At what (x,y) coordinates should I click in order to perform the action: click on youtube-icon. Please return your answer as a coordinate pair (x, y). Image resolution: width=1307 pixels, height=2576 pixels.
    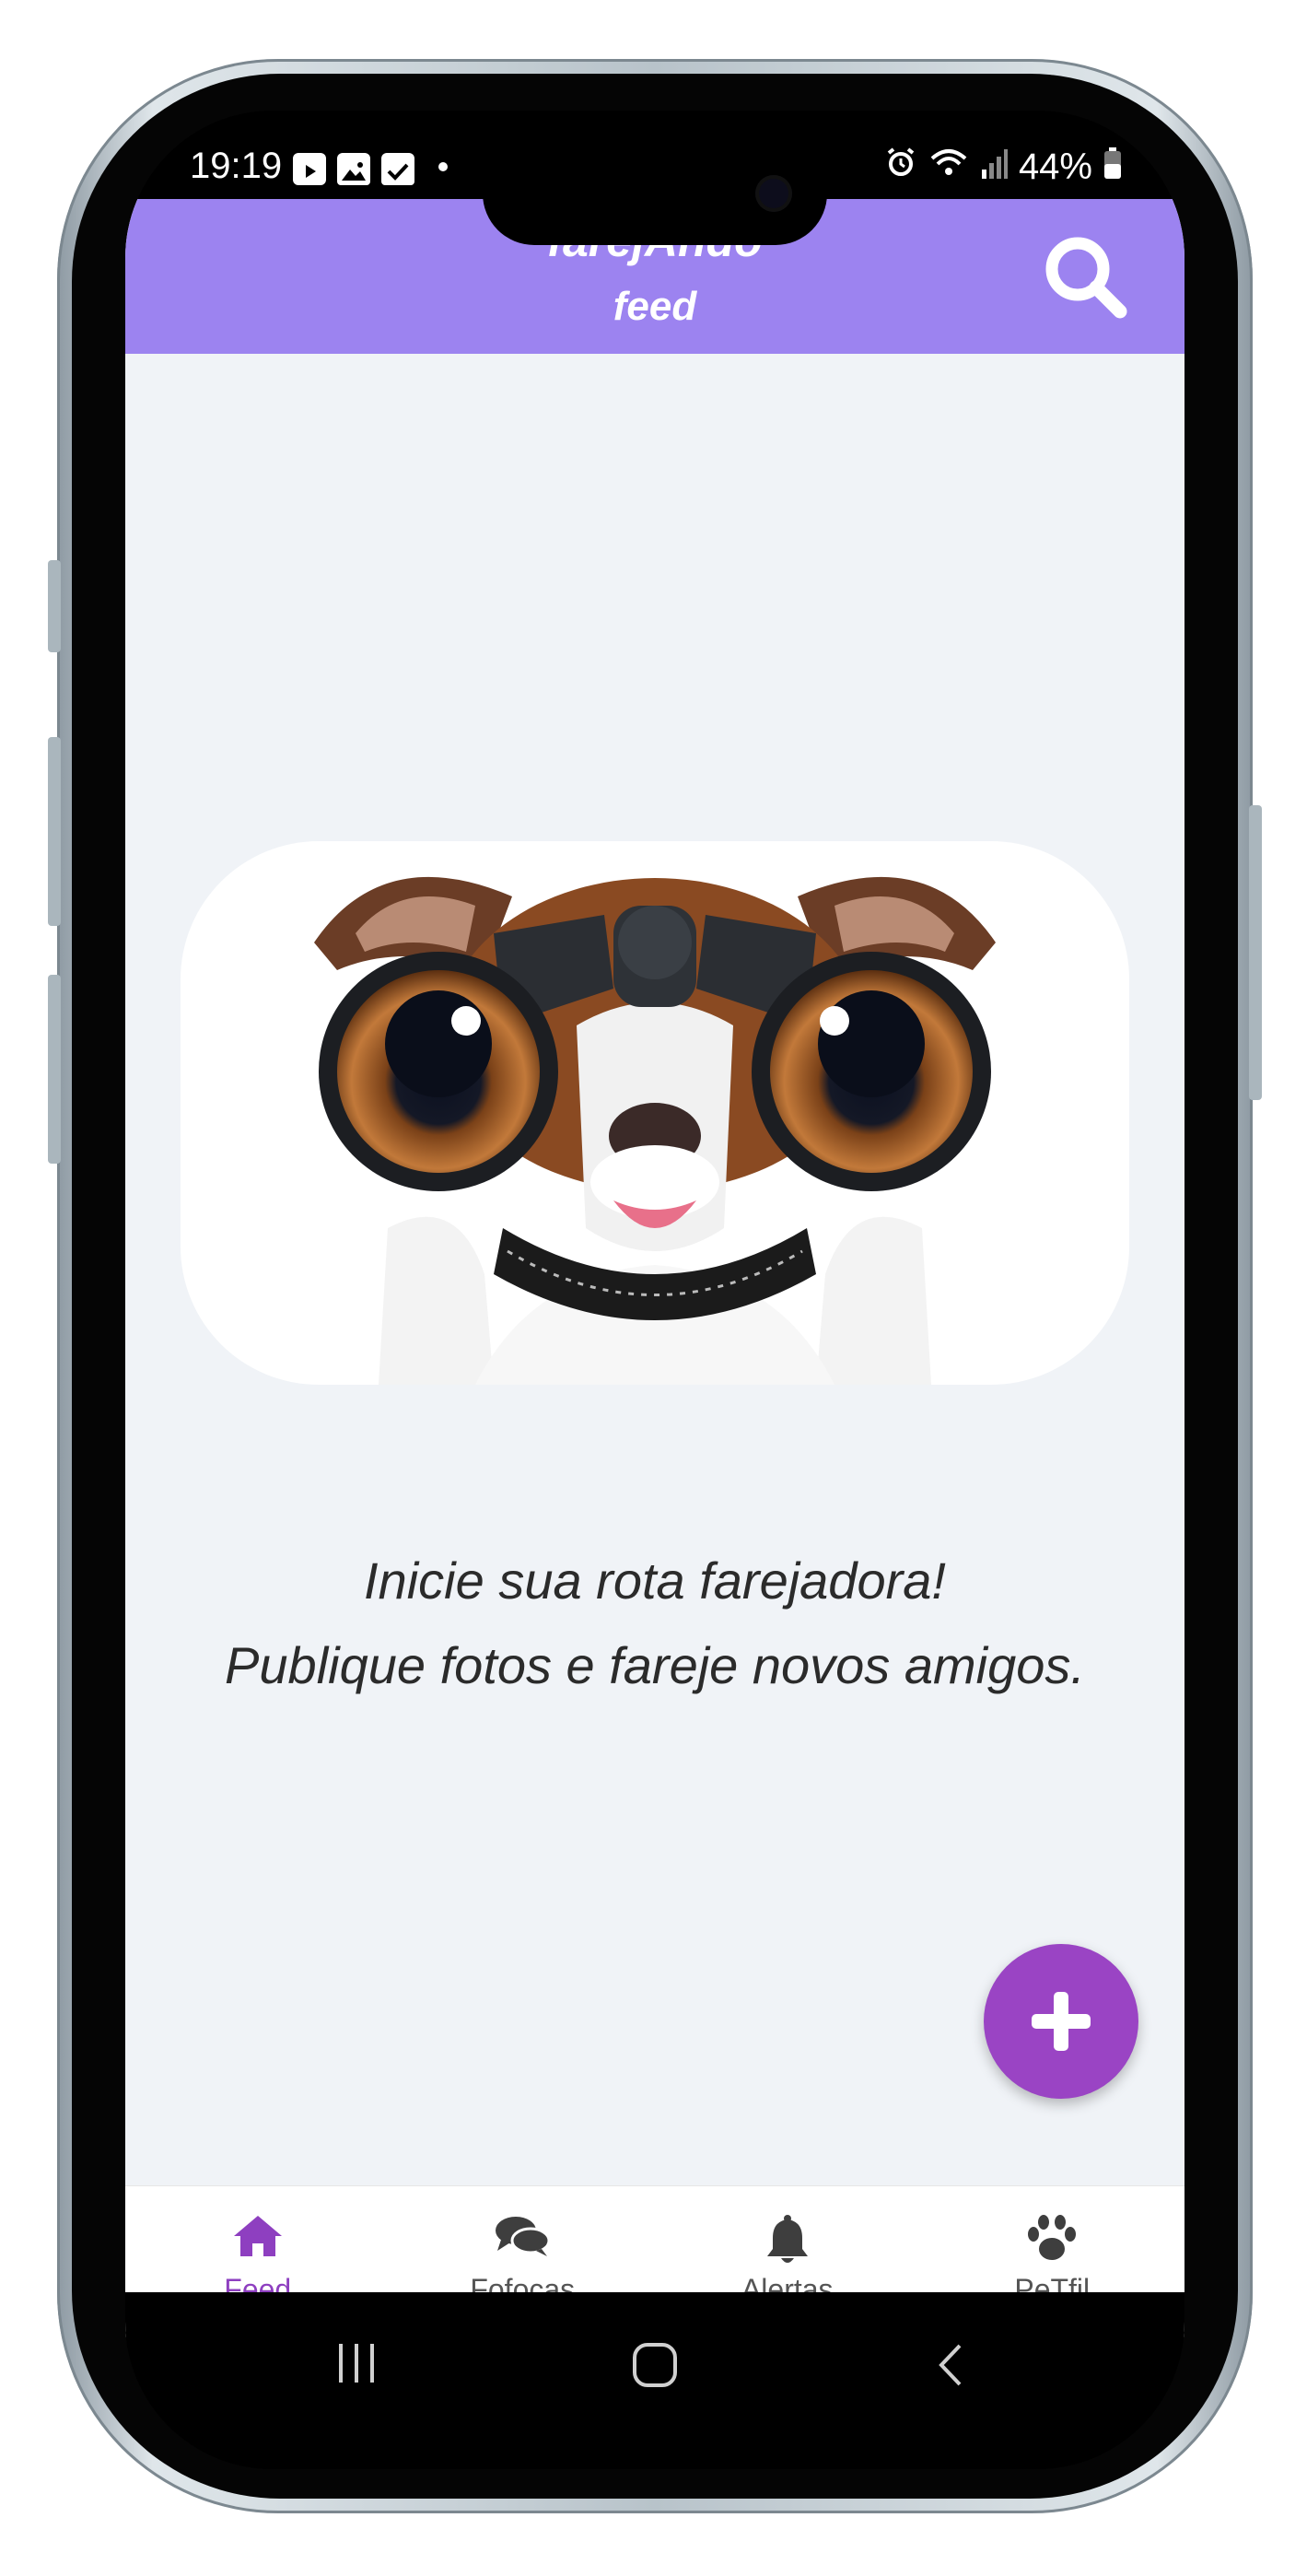
    Looking at the image, I should click on (310, 168).